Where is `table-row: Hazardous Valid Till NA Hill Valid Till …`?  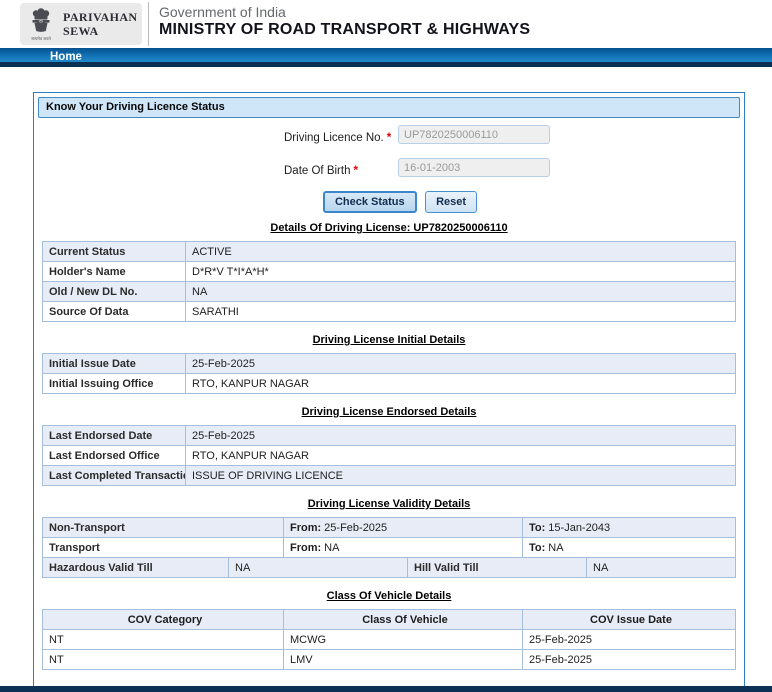
table-row: Hazardous Valid Till NA Hill Valid Till … is located at coordinates (389, 567).